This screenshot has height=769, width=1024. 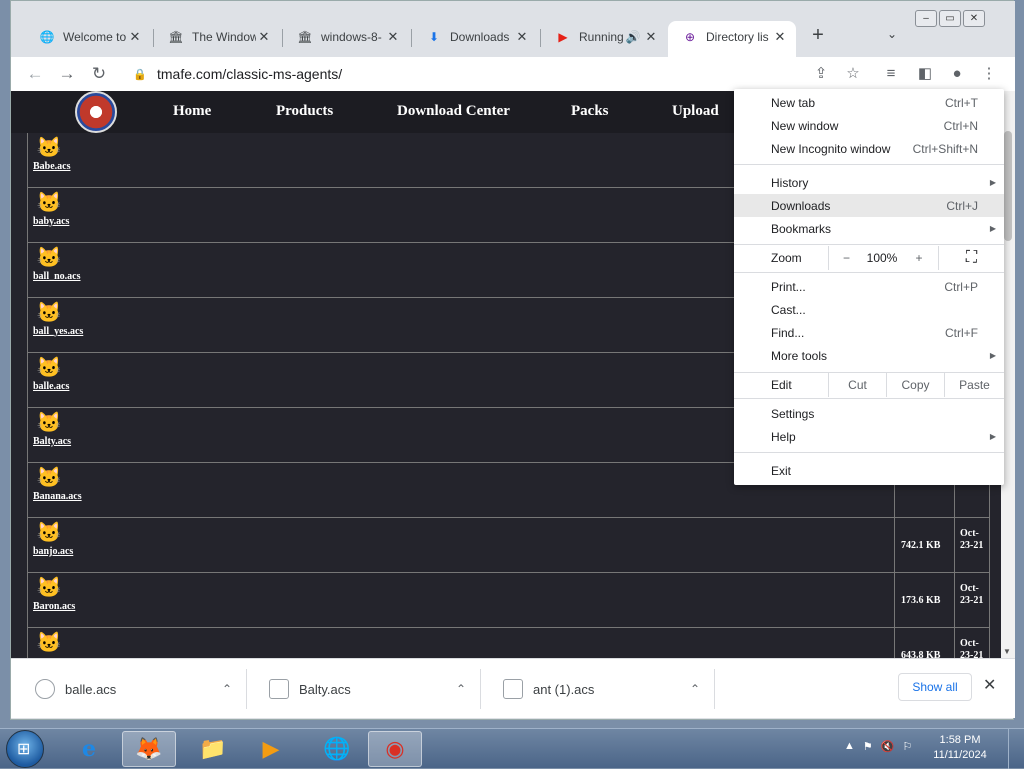 I want to click on tab-downloads: ⬇ Downloads ✕, so click(x=475, y=37).